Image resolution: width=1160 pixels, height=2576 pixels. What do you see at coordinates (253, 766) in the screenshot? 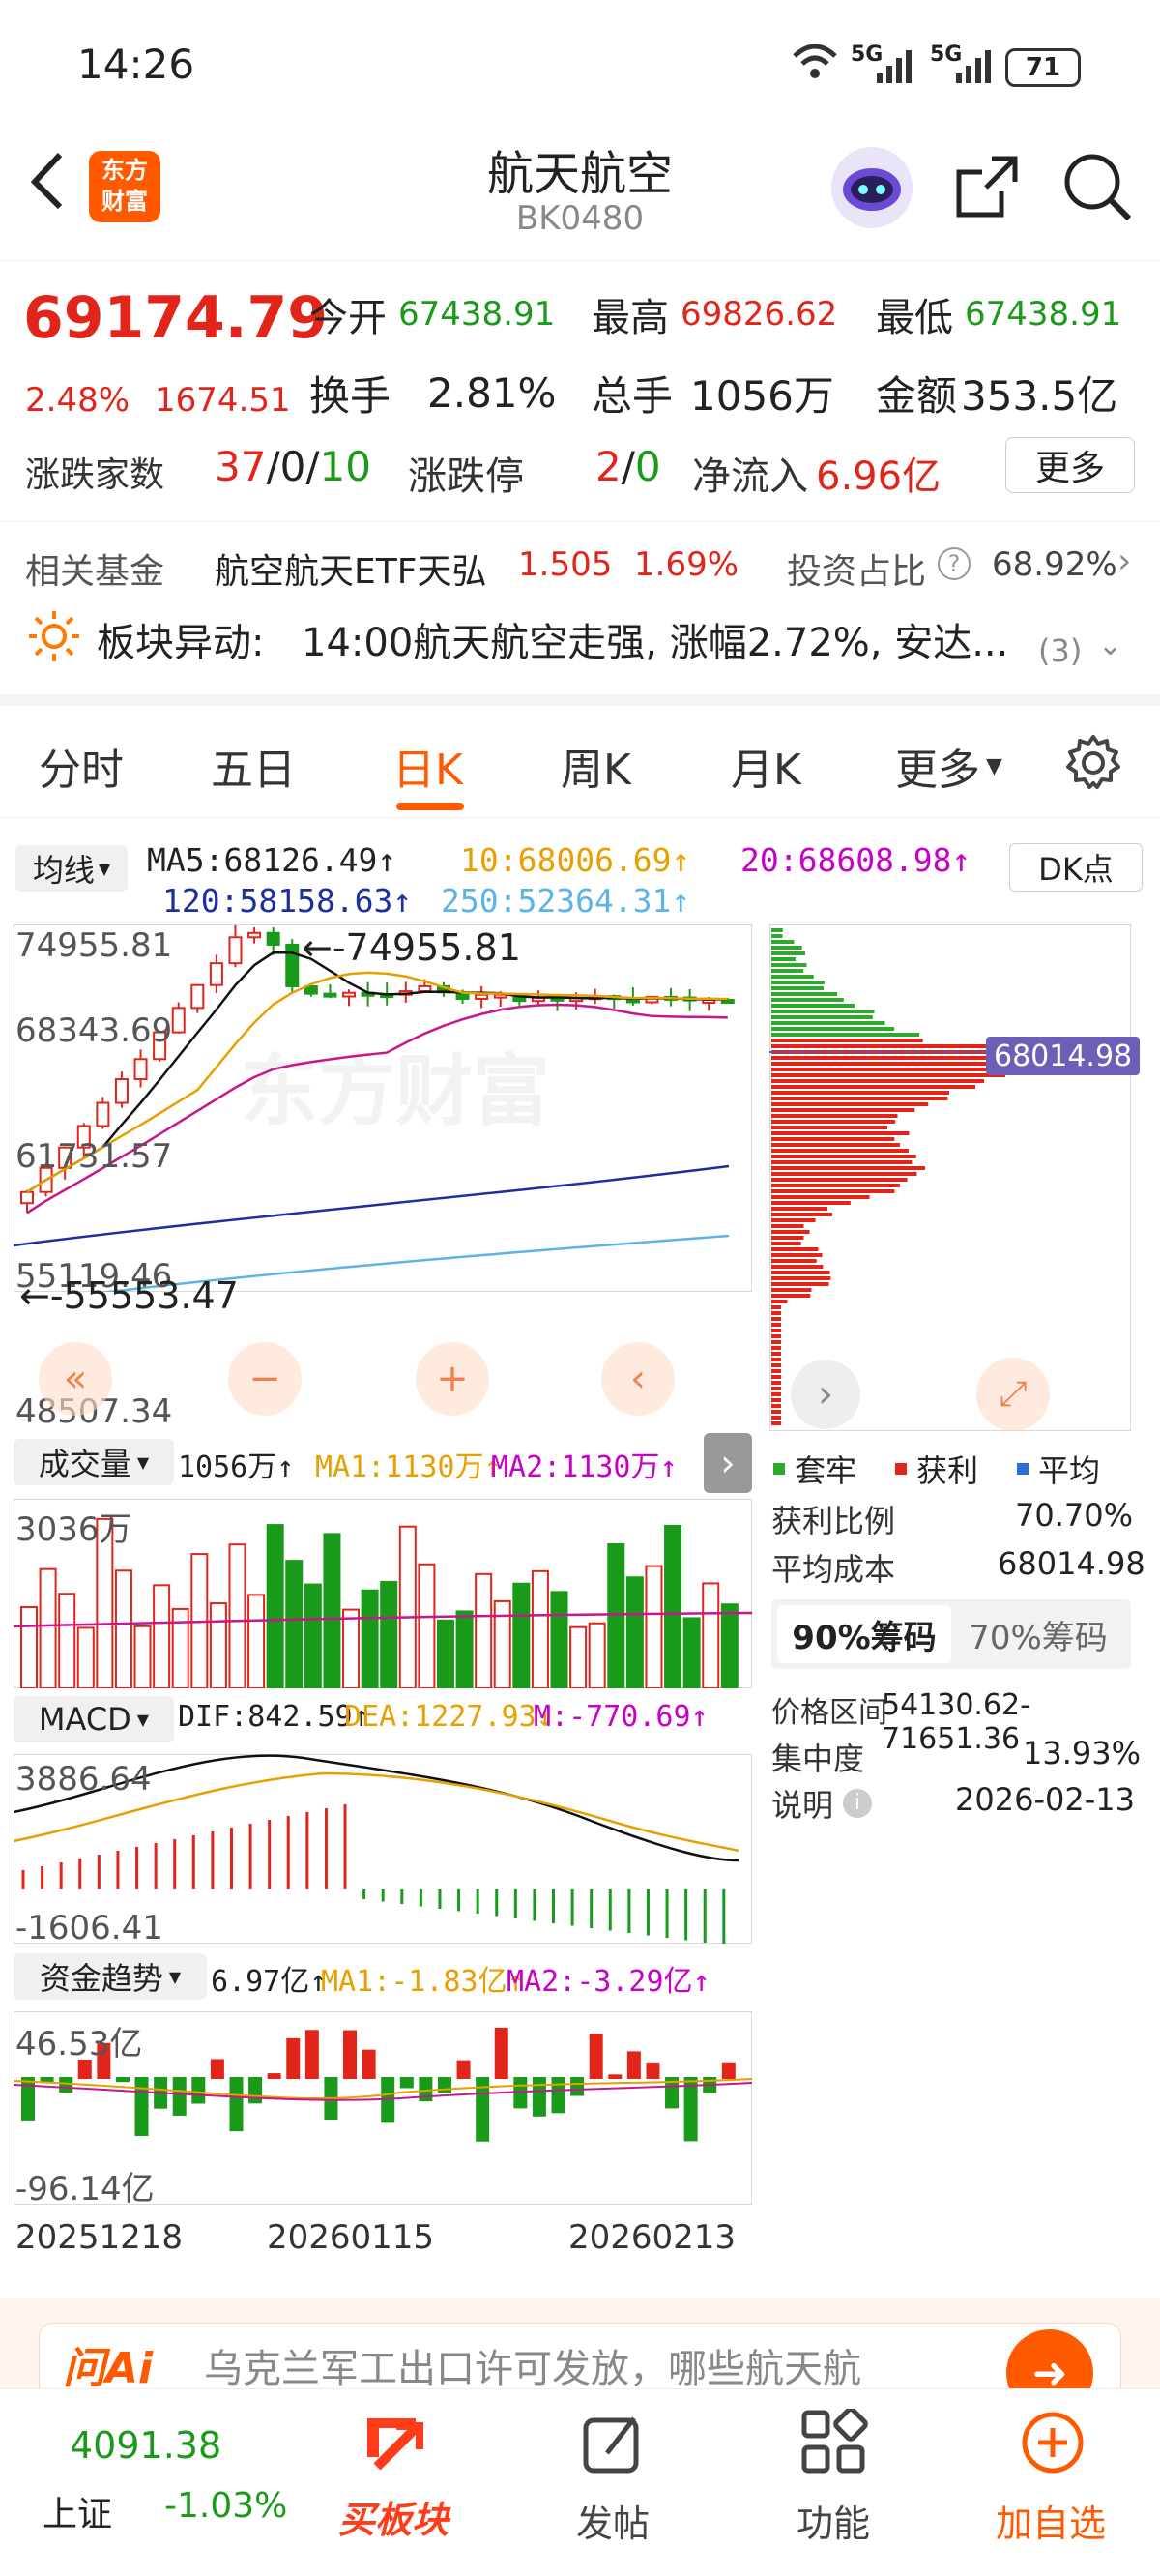
I see `tab-five-day: 五日` at bounding box center [253, 766].